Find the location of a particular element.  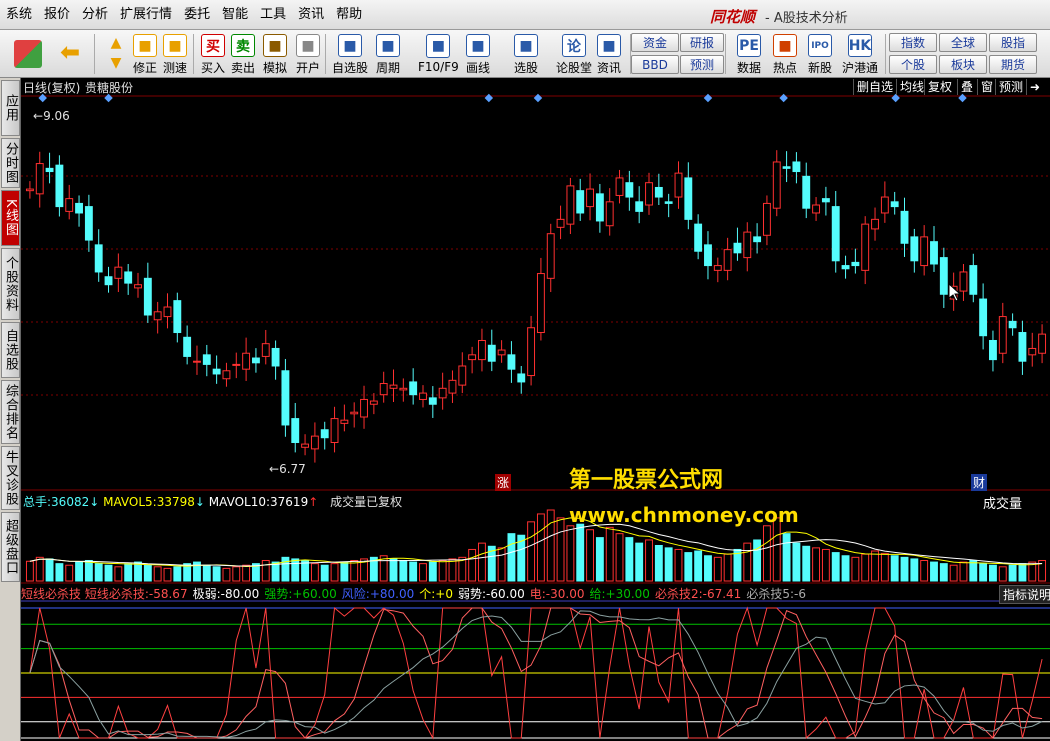

side-tab-3: 个股资料 is located at coordinates (10, 284).